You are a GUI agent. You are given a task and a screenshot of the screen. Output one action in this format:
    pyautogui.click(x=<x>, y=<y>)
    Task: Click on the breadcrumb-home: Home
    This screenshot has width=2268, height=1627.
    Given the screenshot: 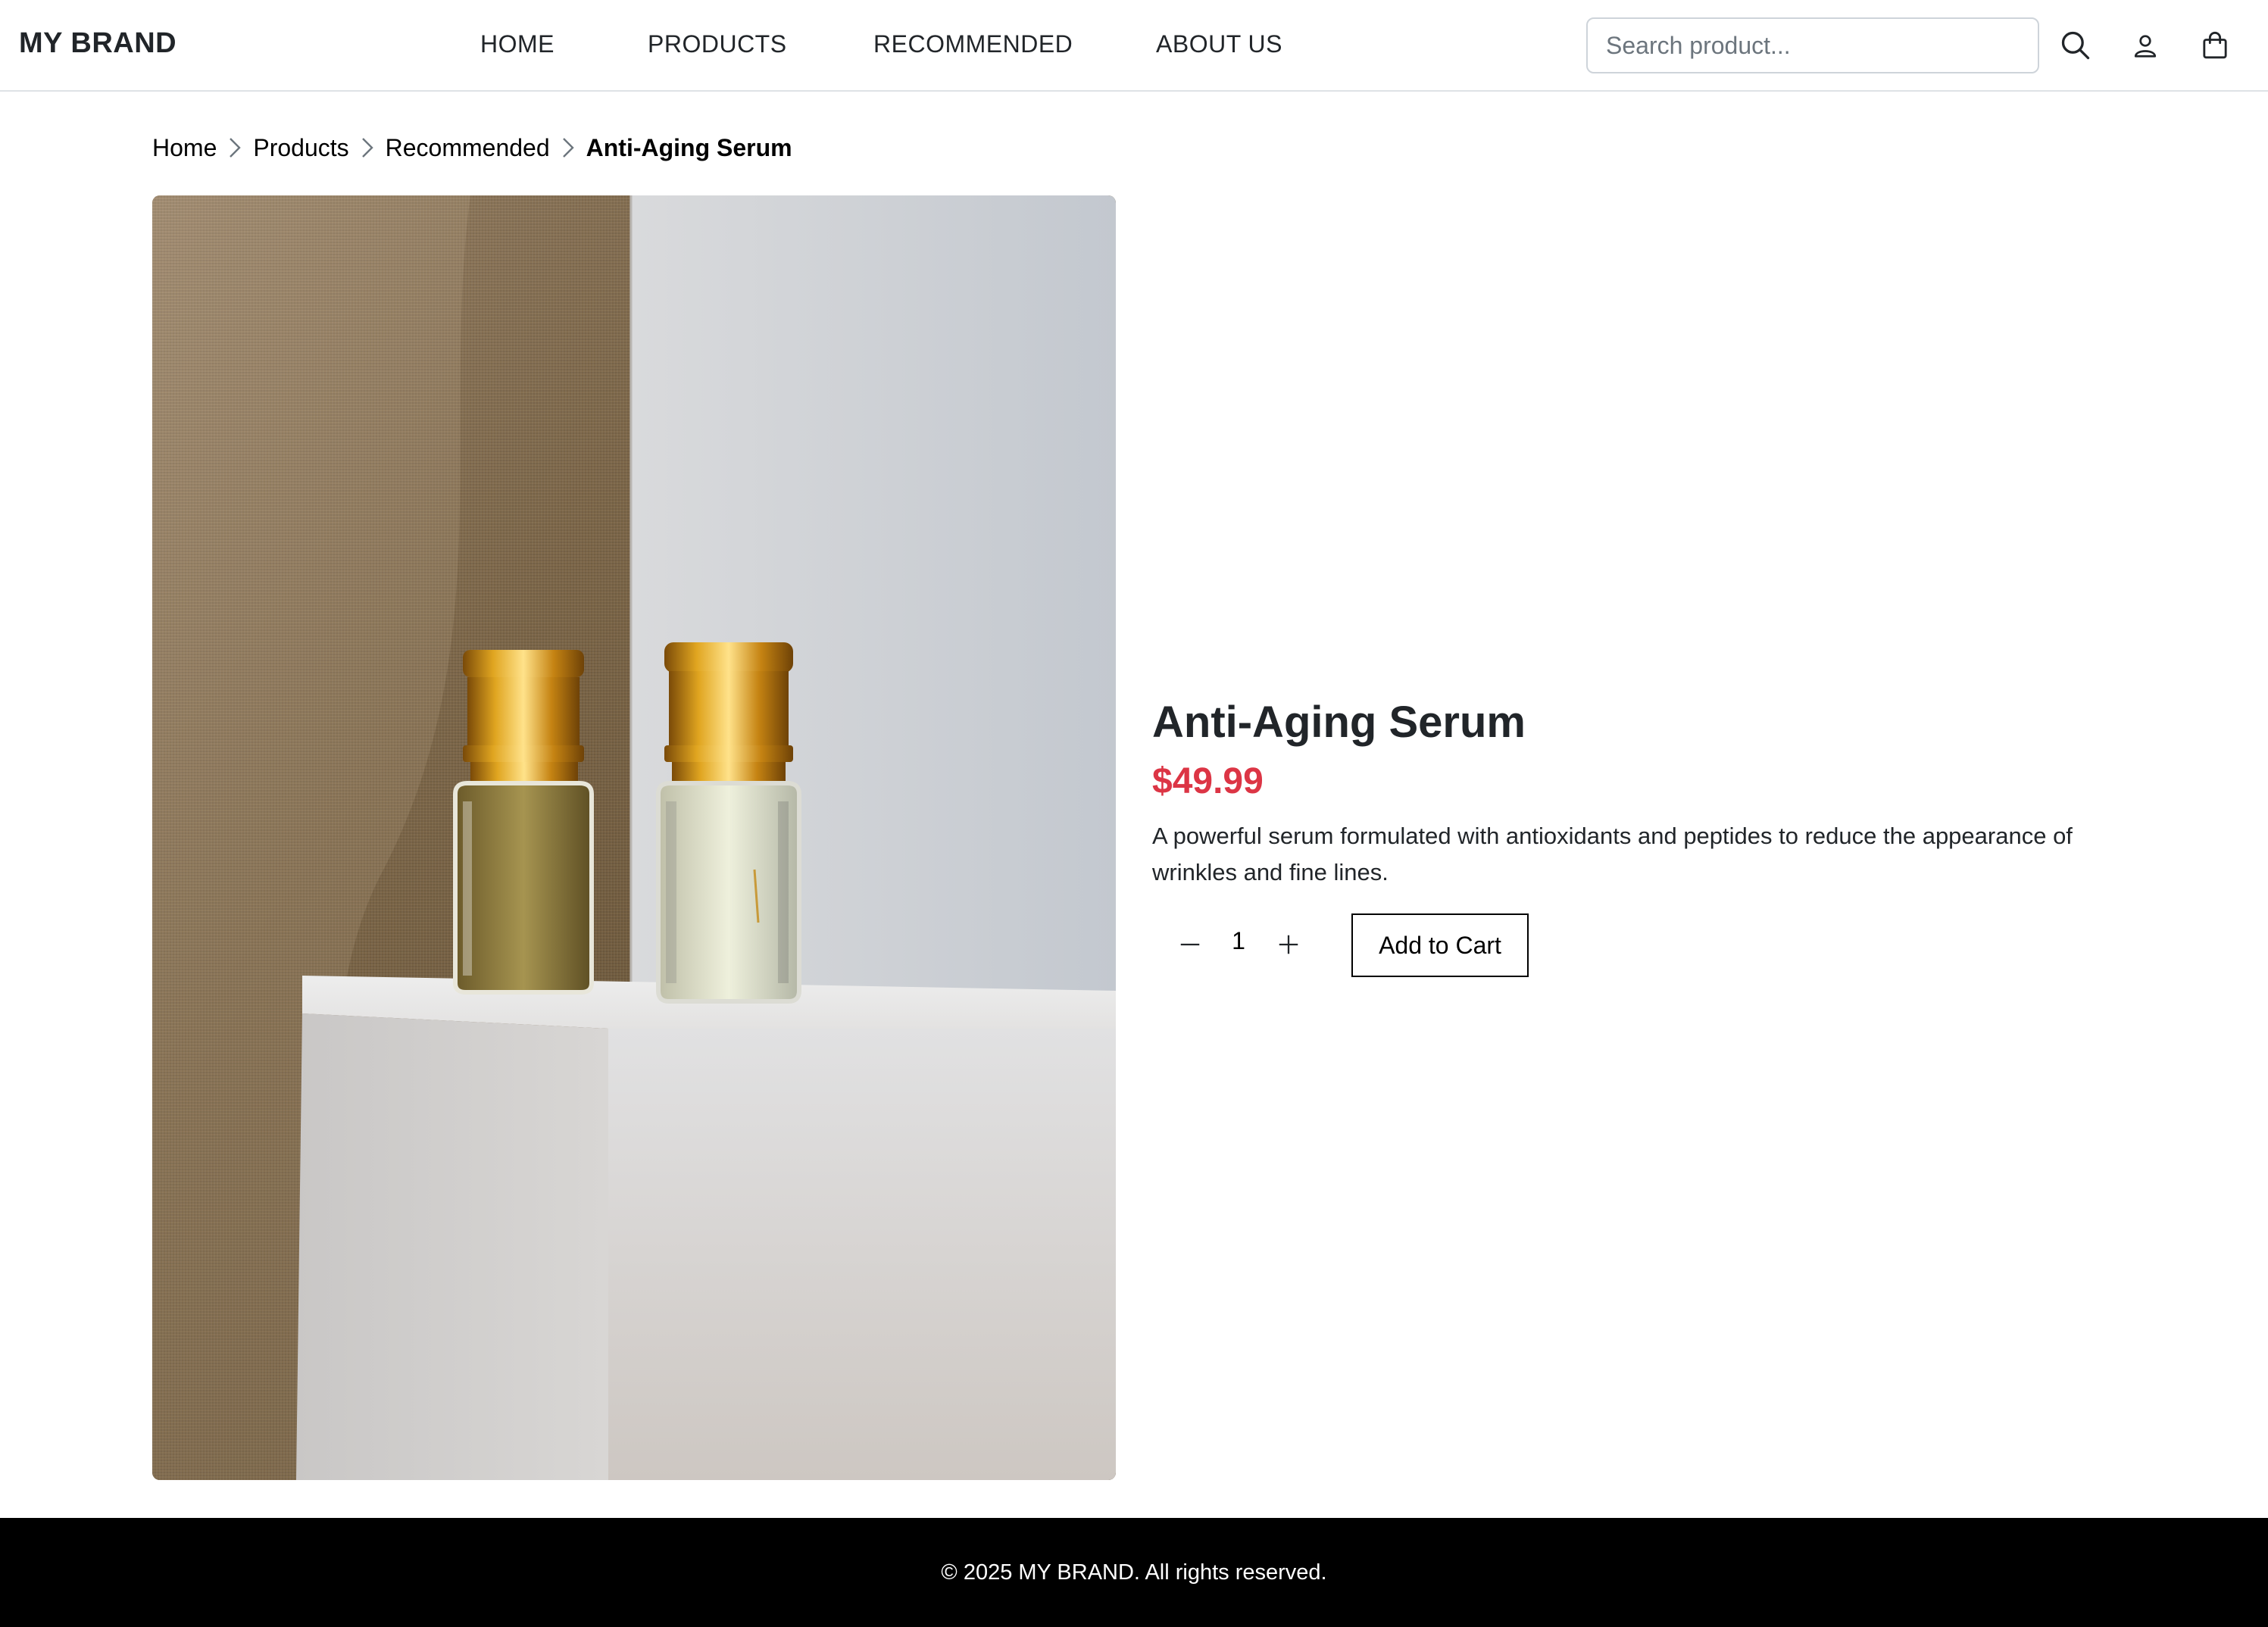 What is the action you would take?
    pyautogui.click(x=184, y=148)
    